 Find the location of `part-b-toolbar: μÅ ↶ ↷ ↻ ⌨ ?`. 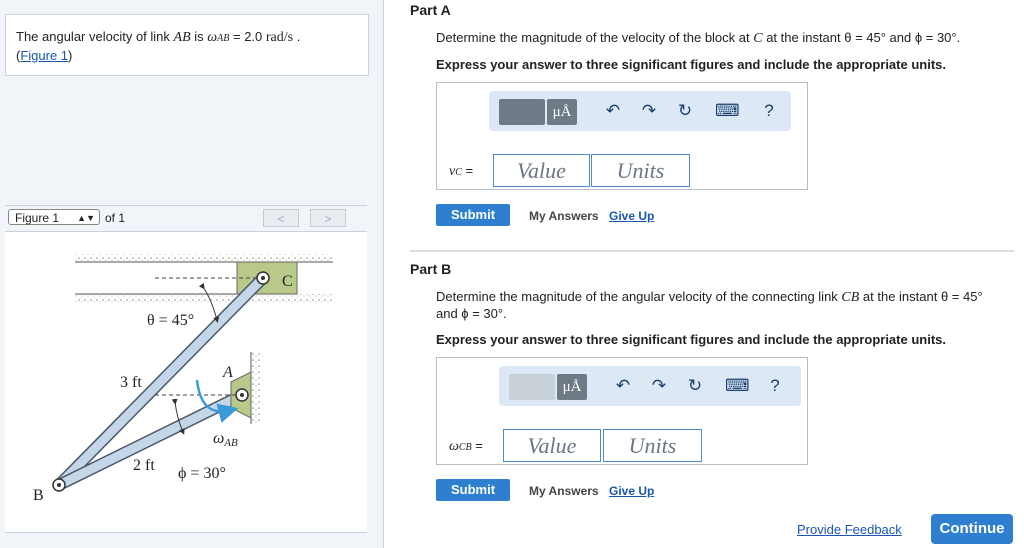

part-b-toolbar: μÅ ↶ ↷ ↻ ⌨ ? is located at coordinates (650, 386).